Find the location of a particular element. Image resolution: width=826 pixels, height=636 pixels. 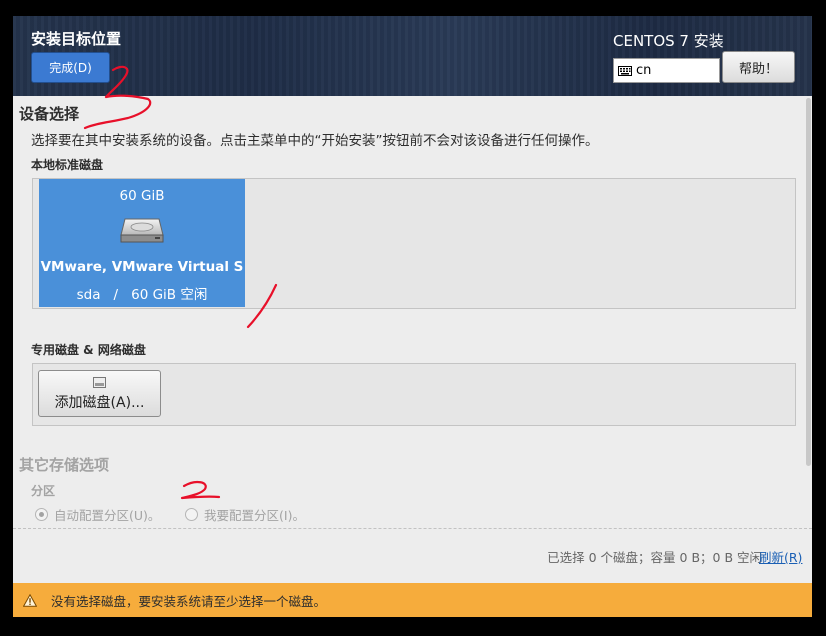

partition-title: 分区 is located at coordinates (43, 491).